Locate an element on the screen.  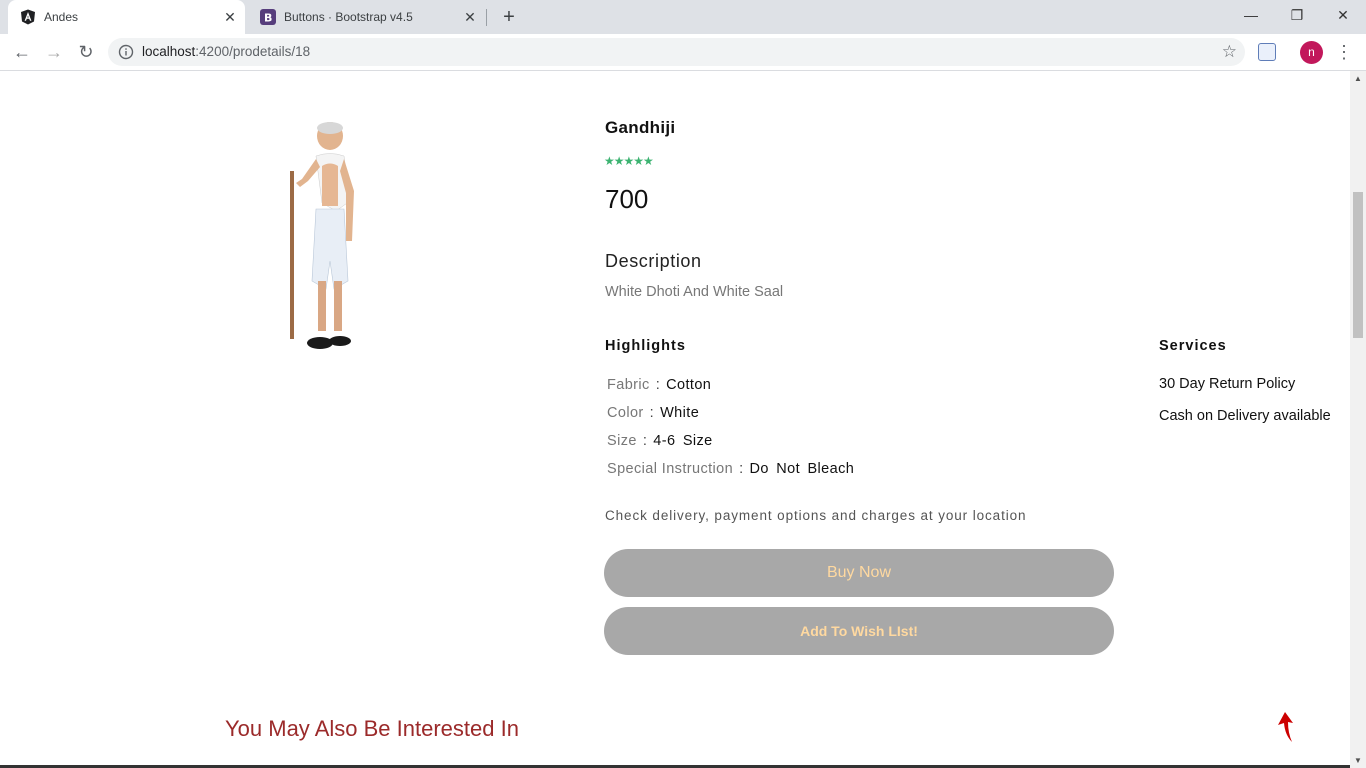
back-arrow-icon: ← is located at coordinates (22, 52).